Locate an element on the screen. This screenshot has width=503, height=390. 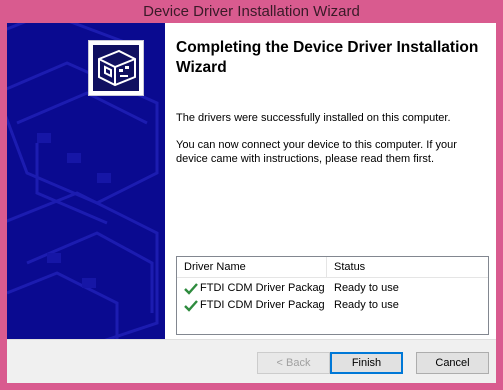
back-button: < Back is located at coordinates (293, 363).